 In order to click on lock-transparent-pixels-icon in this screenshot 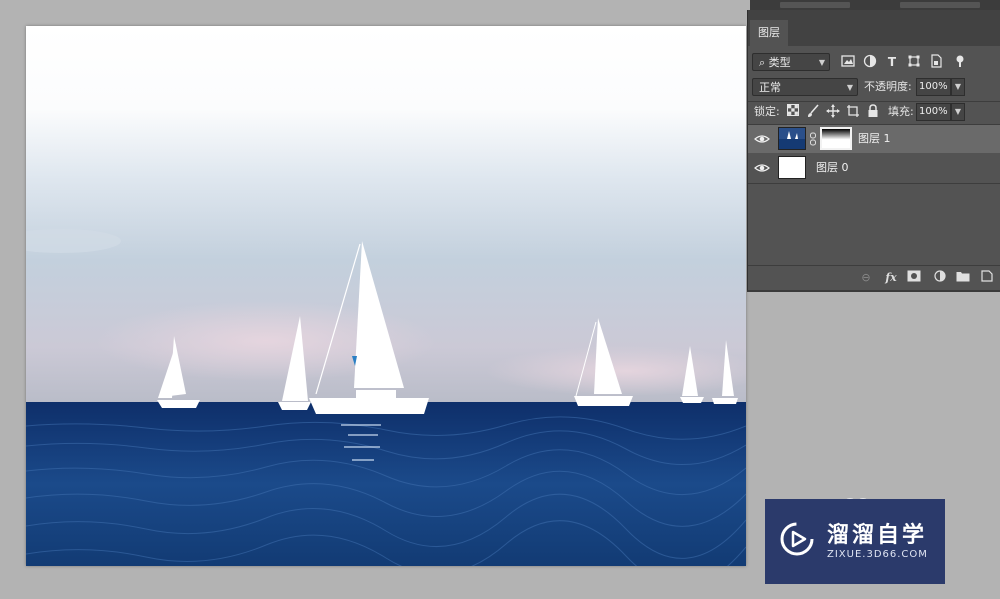, I will do `click(793, 112)`.